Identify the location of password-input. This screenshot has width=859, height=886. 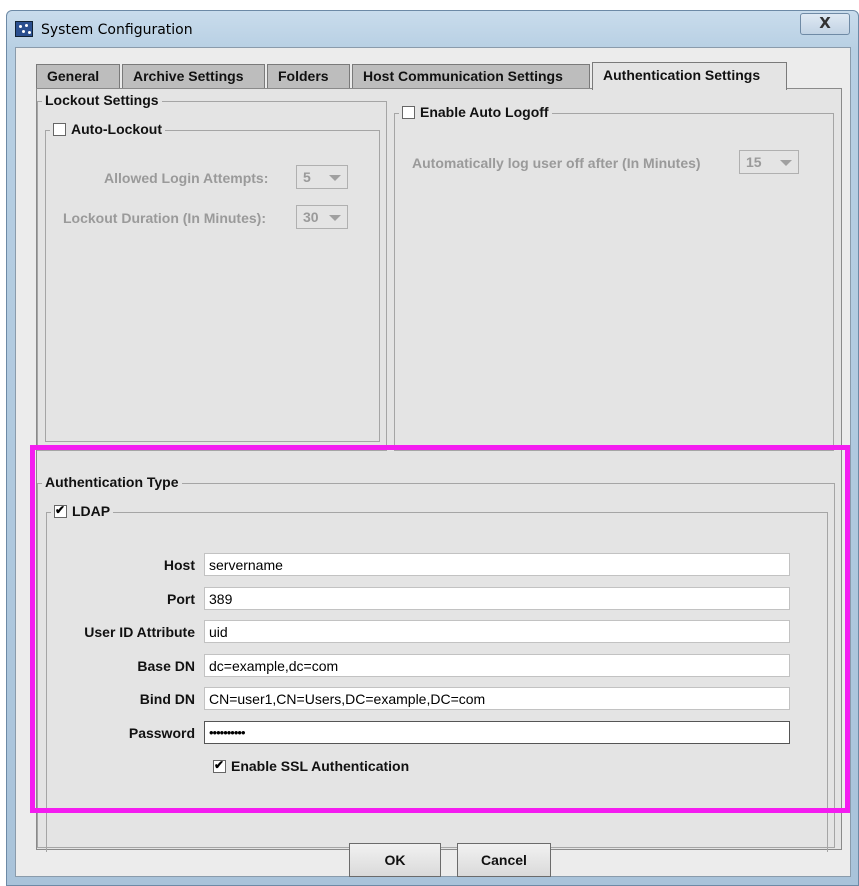
(497, 732).